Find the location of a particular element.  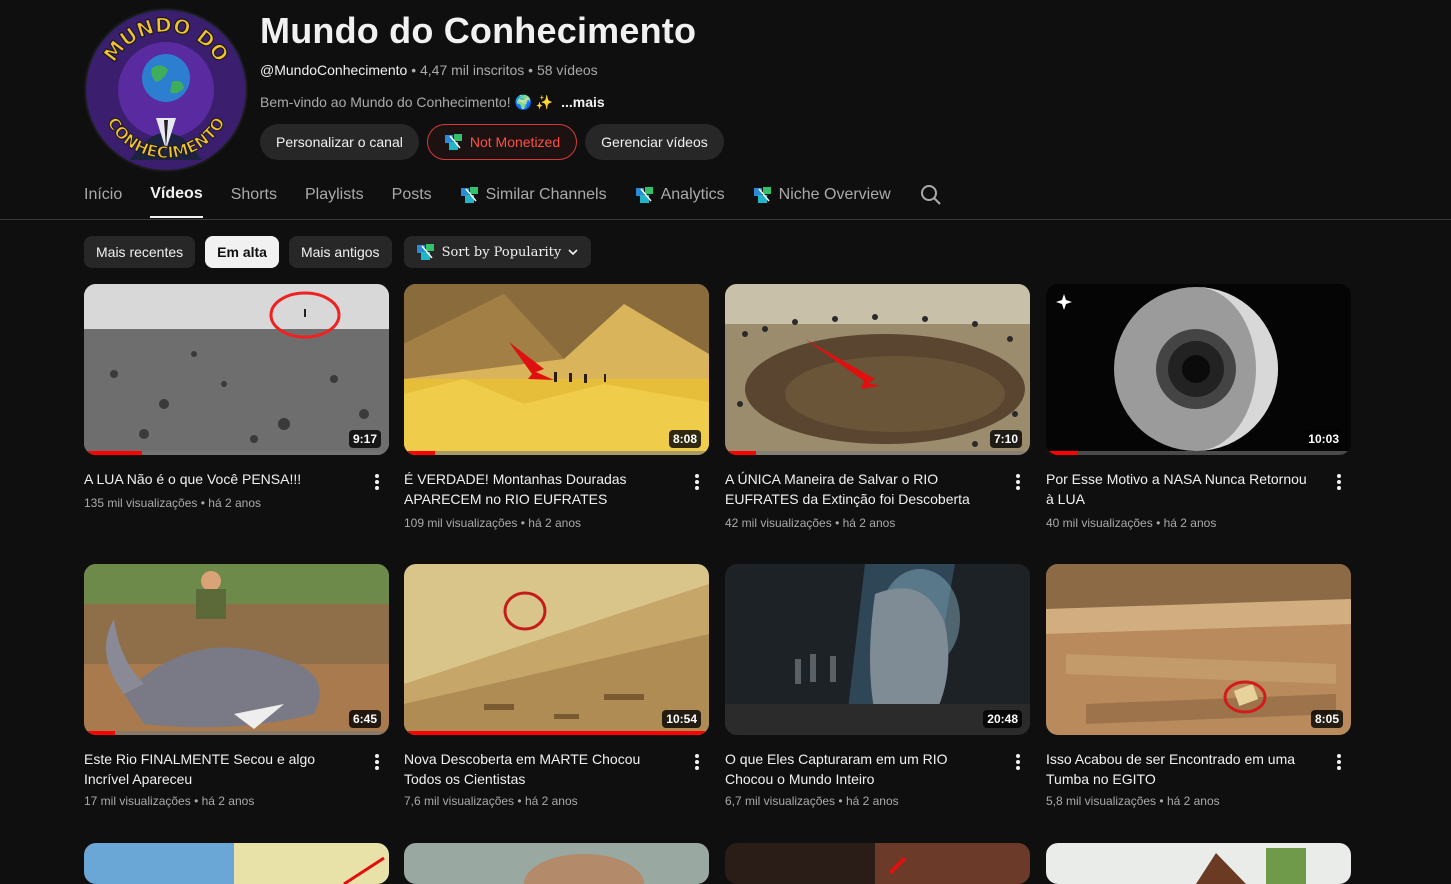

video-thumbnail: 7:10 is located at coordinates (877, 369).